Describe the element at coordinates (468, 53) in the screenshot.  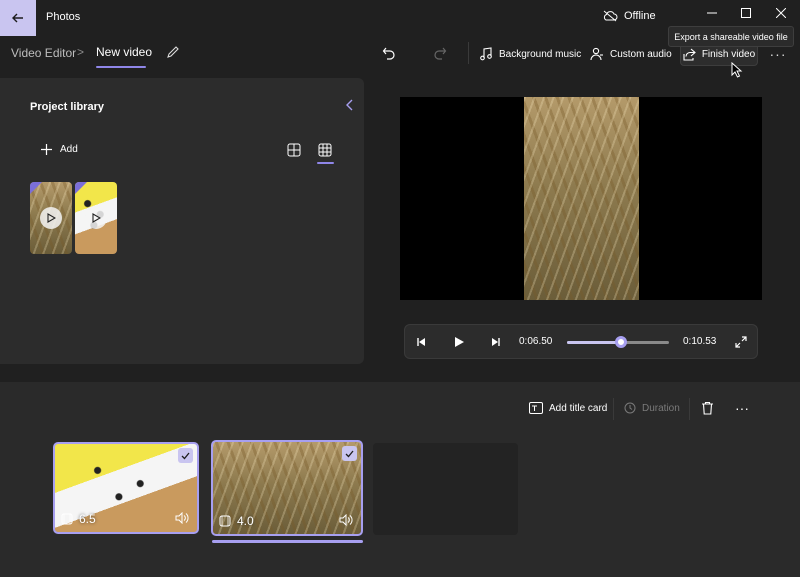
I see `toolbar-divider` at that location.